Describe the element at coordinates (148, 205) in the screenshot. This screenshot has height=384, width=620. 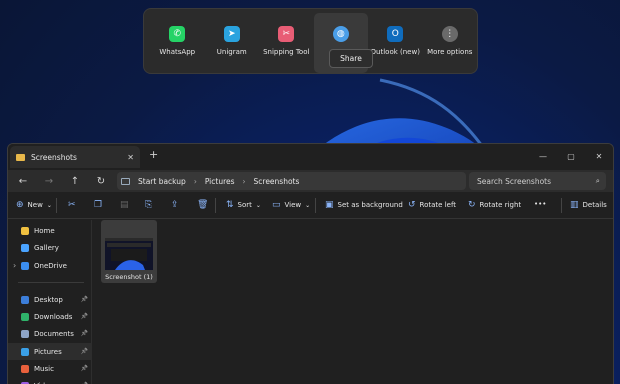
I see `rename-button: ⎘` at that location.